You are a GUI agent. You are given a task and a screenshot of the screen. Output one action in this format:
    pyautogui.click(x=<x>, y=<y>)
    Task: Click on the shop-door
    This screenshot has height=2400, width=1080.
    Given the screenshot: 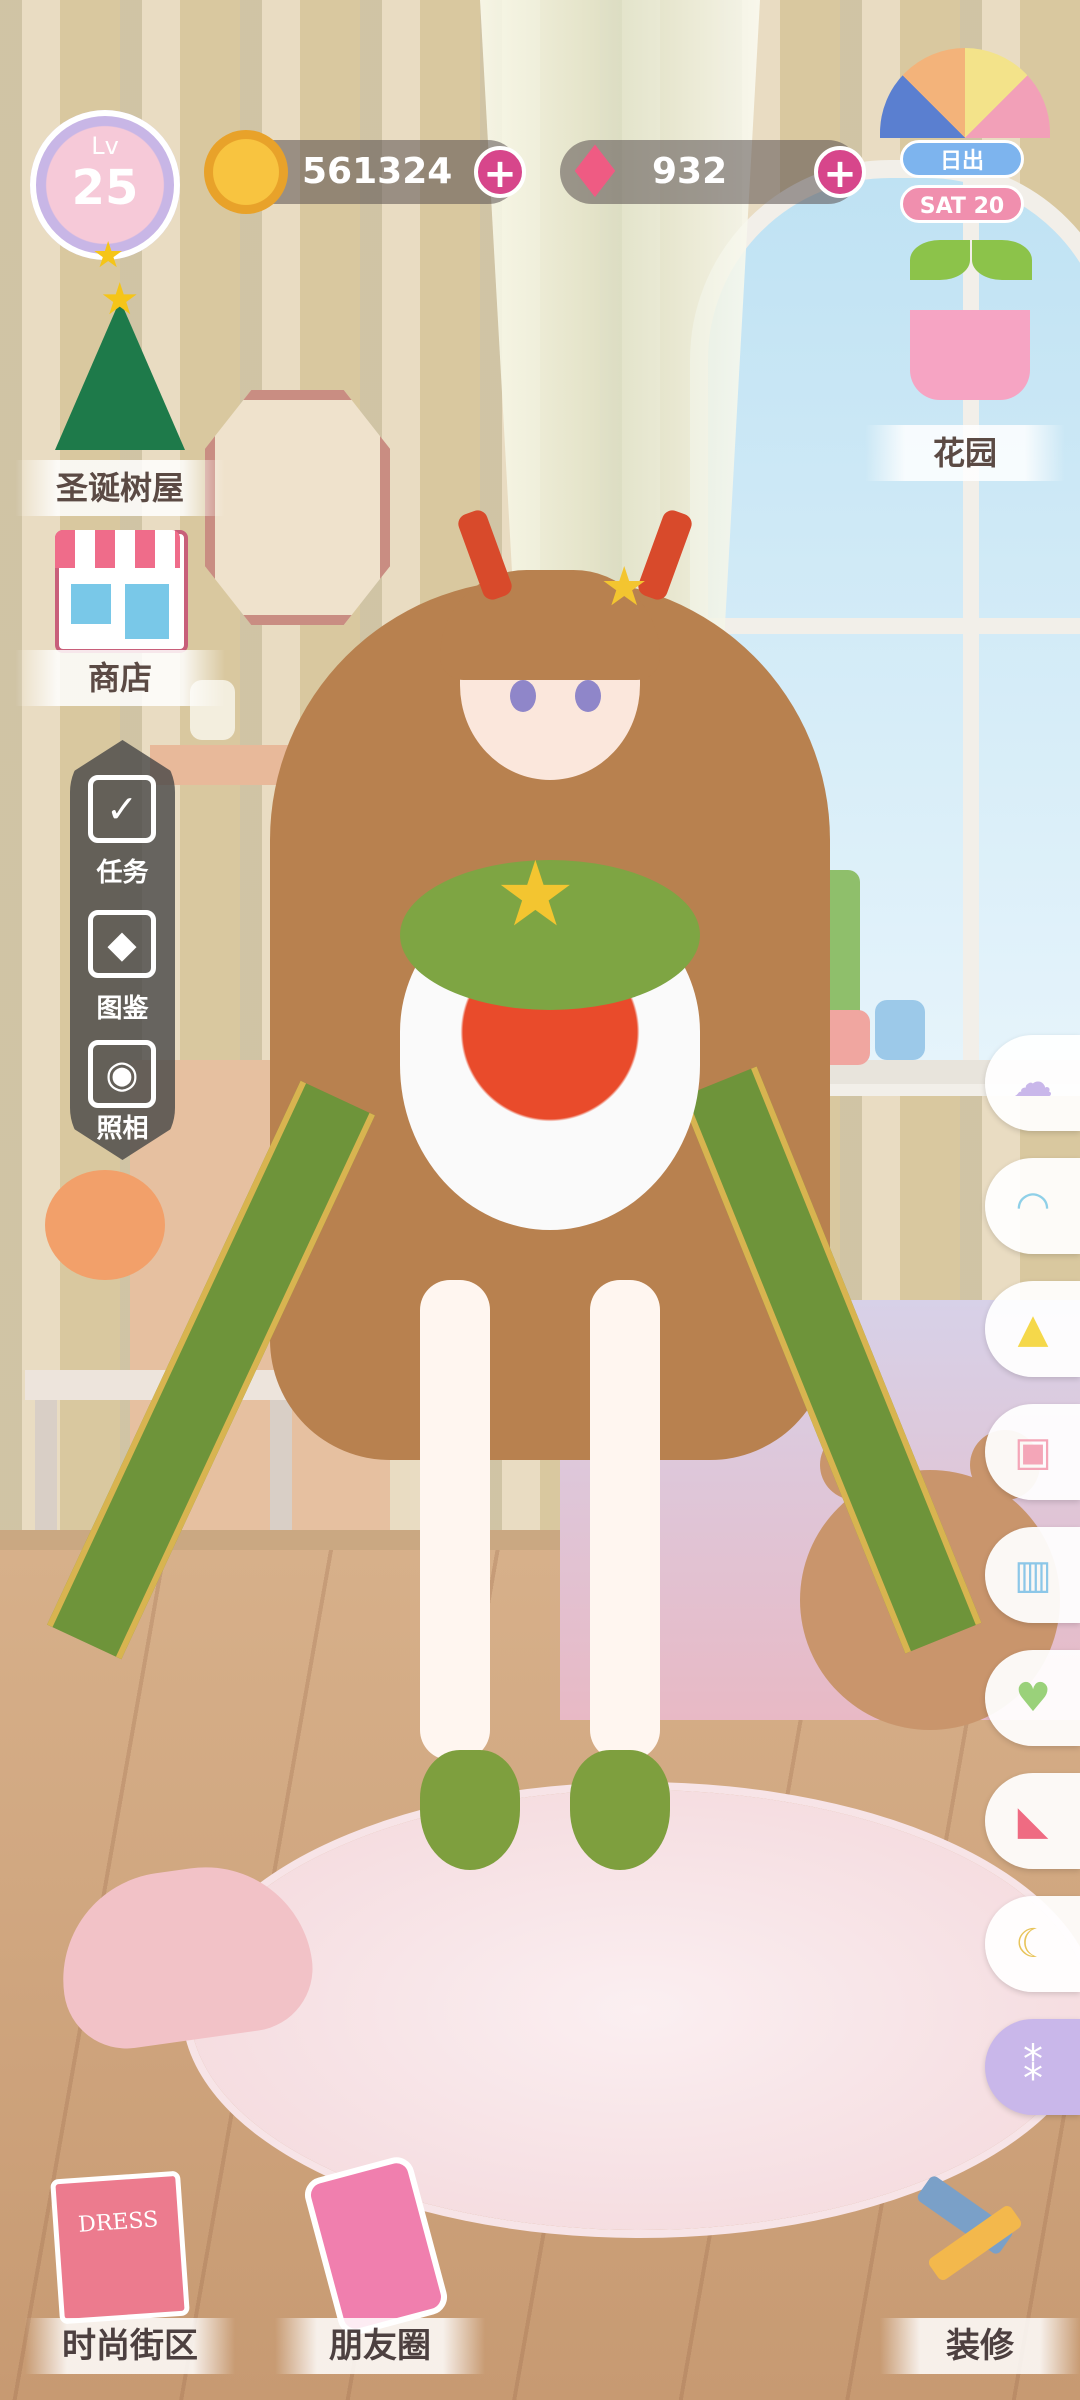 What is the action you would take?
    pyautogui.click(x=147, y=611)
    